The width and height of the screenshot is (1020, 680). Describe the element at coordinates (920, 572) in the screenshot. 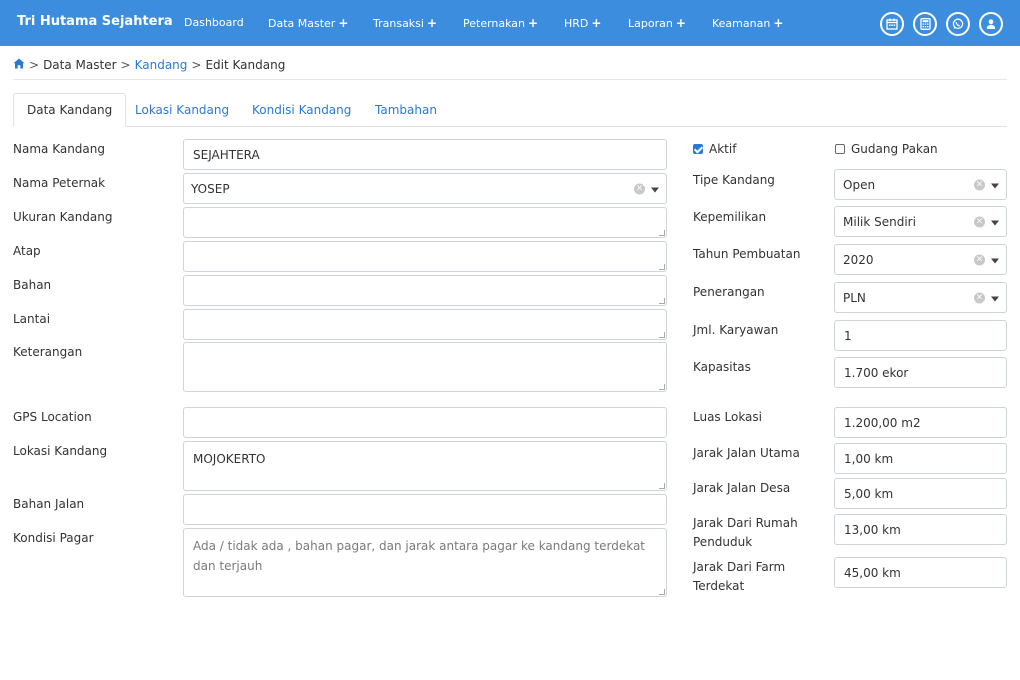

I see `jarak-dari-farm-terdekat-input: 45,00 km` at that location.